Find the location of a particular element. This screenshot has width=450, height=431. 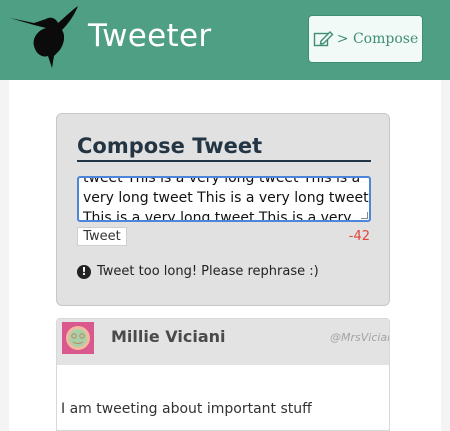

error-text: Tweet too long! Please rephrase :) is located at coordinates (208, 271).